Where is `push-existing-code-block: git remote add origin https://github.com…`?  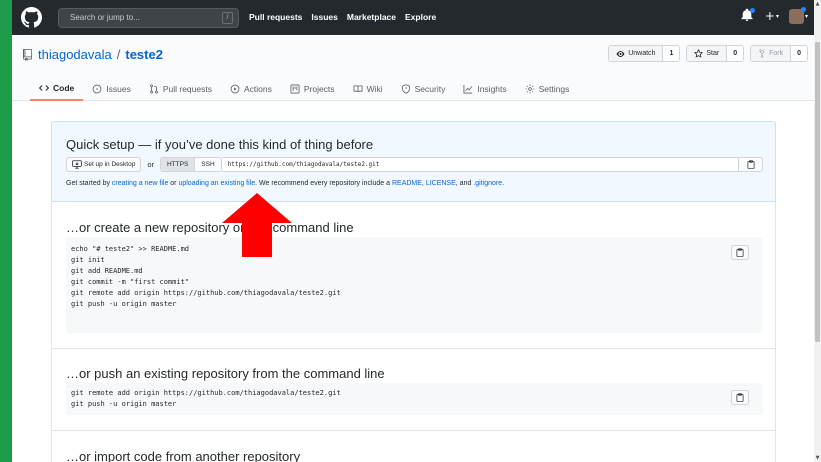
push-existing-code-block: git remote add origin https://github.com… is located at coordinates (414, 399).